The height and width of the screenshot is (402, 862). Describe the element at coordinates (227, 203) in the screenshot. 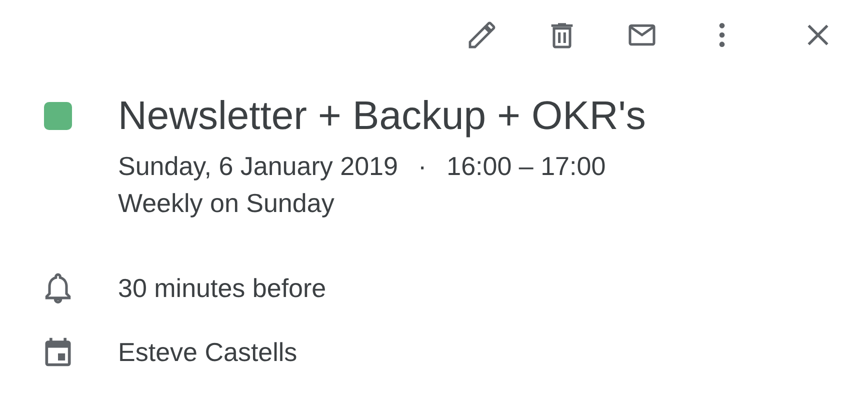

I see `recurrence-text: Weekly on Sunday` at that location.